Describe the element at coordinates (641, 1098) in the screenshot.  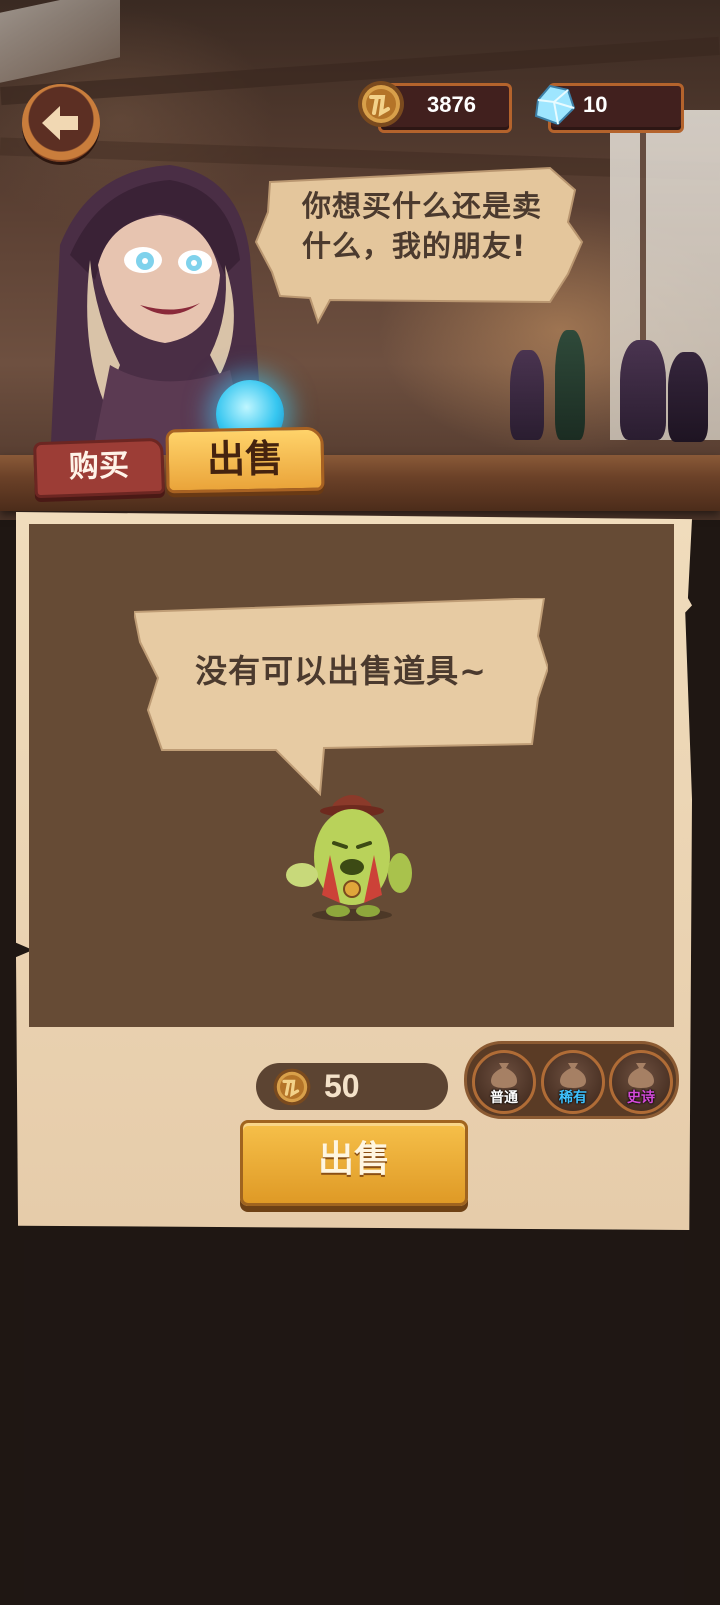
I see `rarity-label-epic: 史诗` at that location.